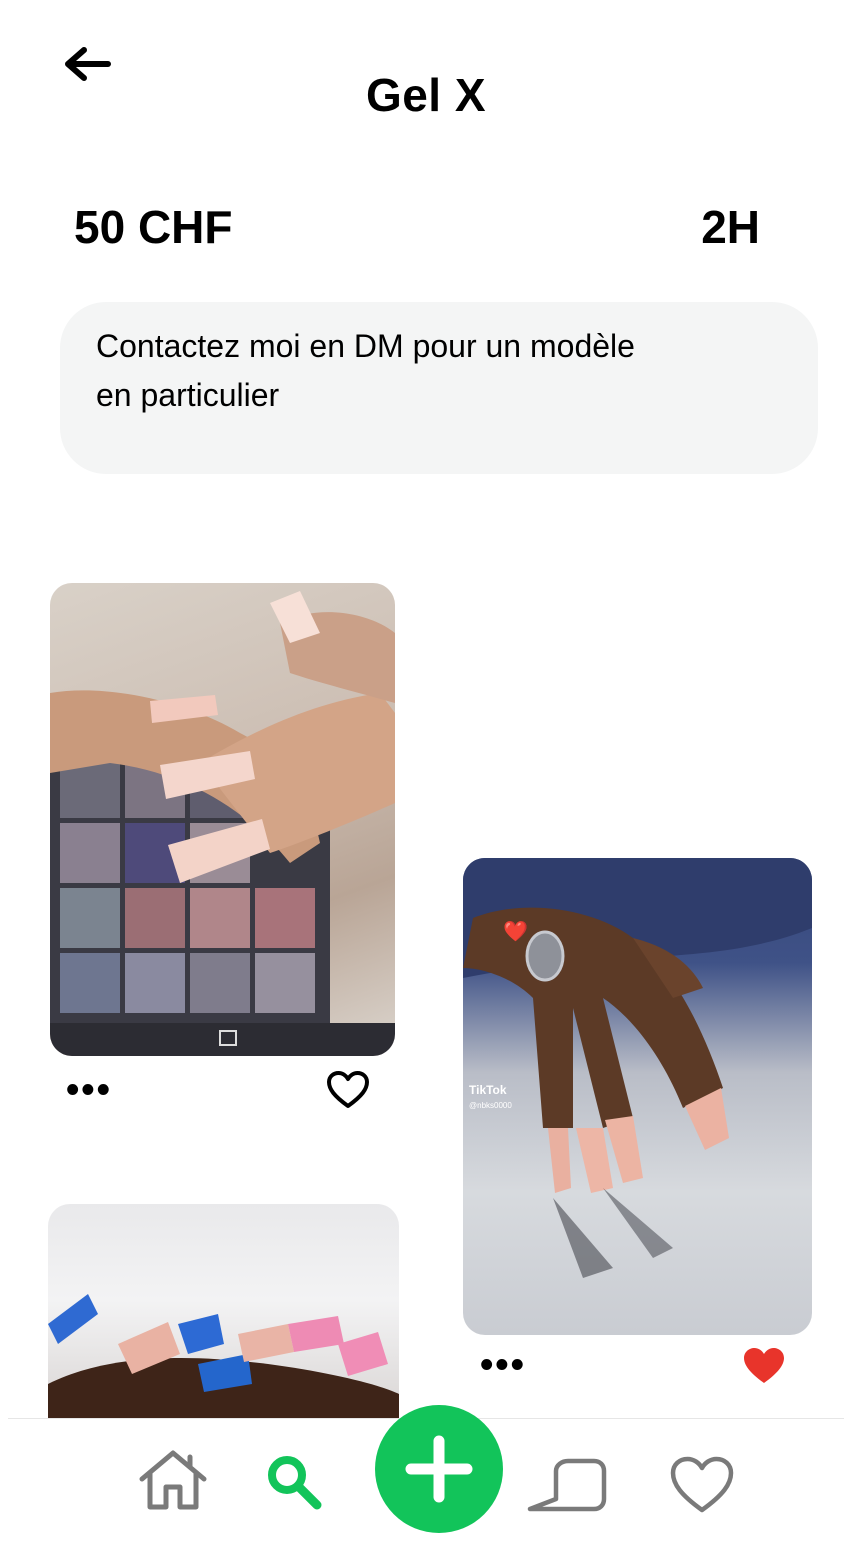  Describe the element at coordinates (222, 823) in the screenshot. I see `ombre-nails-photo` at that location.